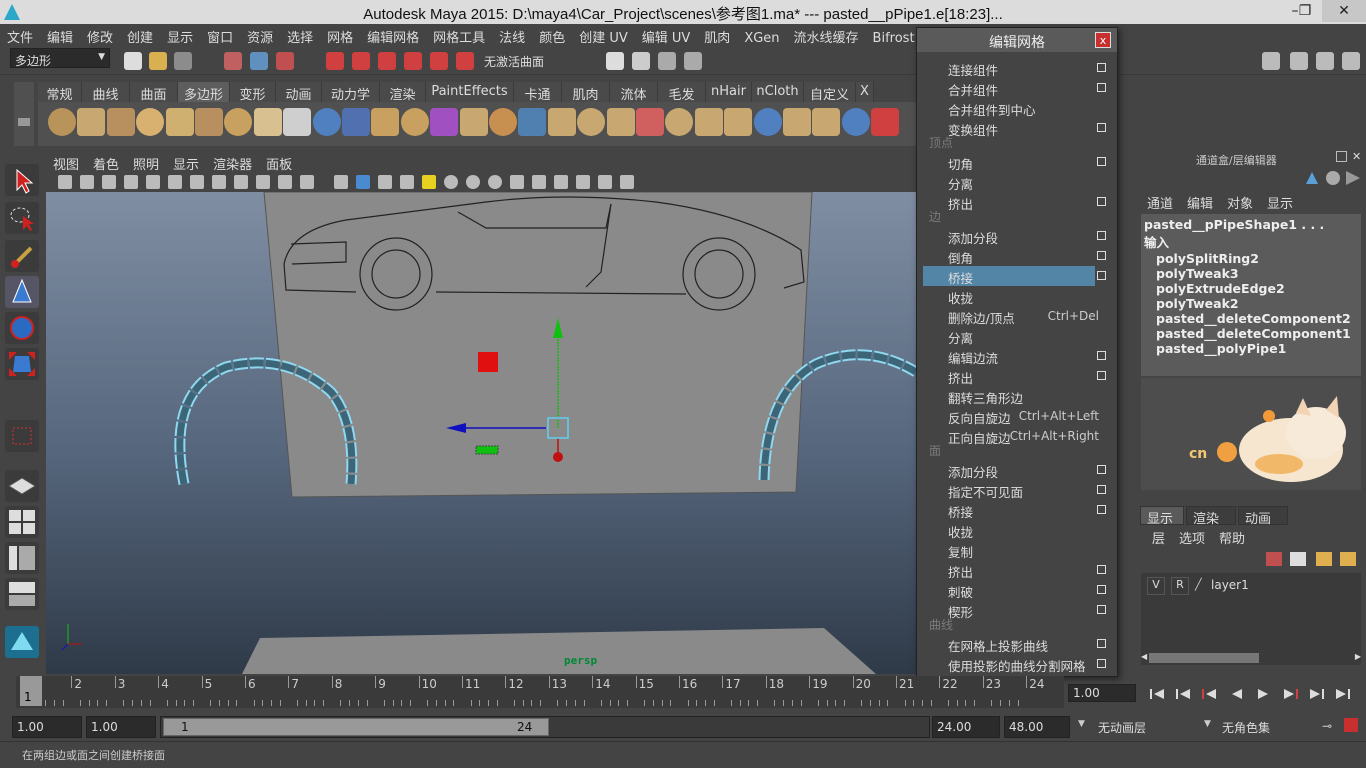 Image resolution: width=1366 pixels, height=768 pixels. What do you see at coordinates (495, 182) in the screenshot?
I see `screen-space-ao-icon` at bounding box center [495, 182].